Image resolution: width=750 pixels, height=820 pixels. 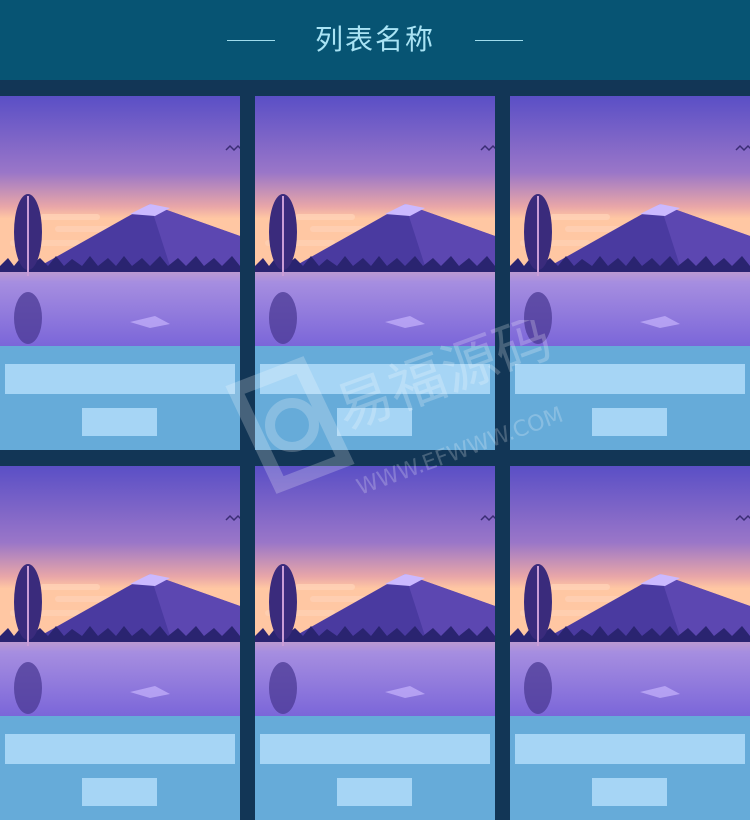 I want to click on title-left-rule, so click(x=250, y=40).